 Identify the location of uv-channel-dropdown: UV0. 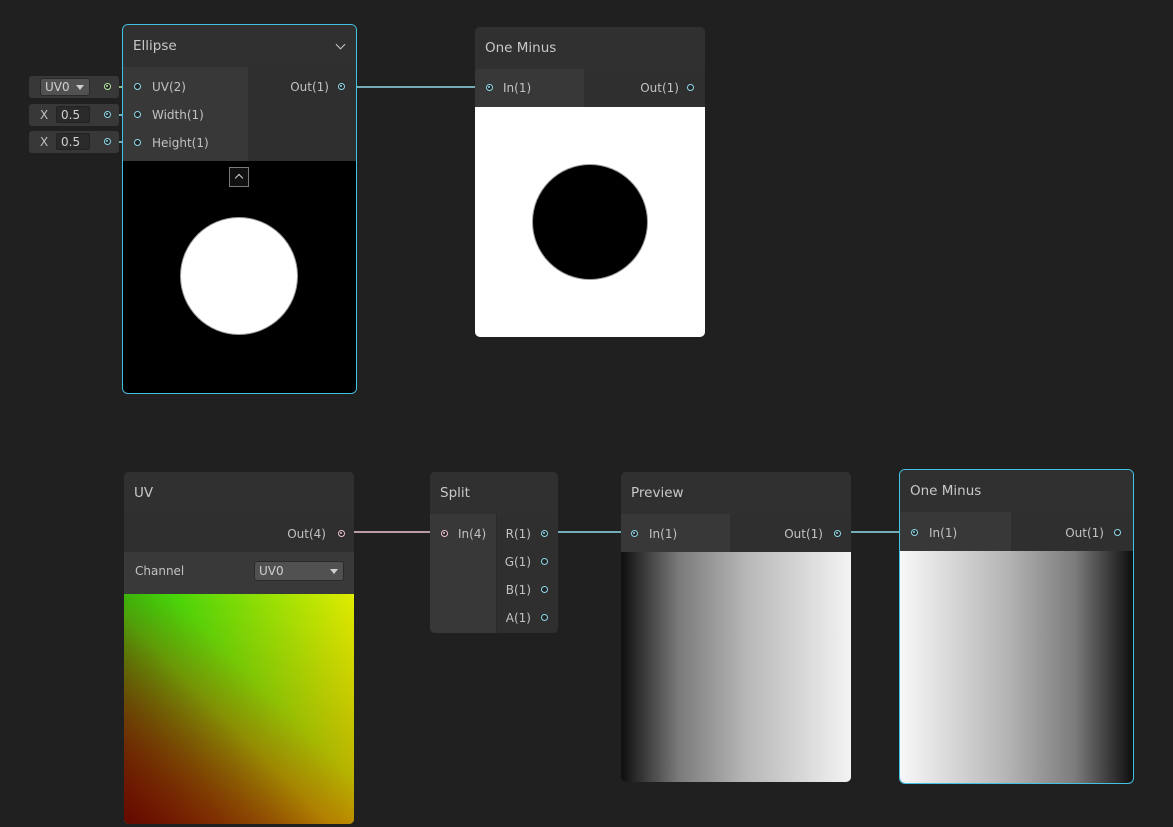
(65, 87).